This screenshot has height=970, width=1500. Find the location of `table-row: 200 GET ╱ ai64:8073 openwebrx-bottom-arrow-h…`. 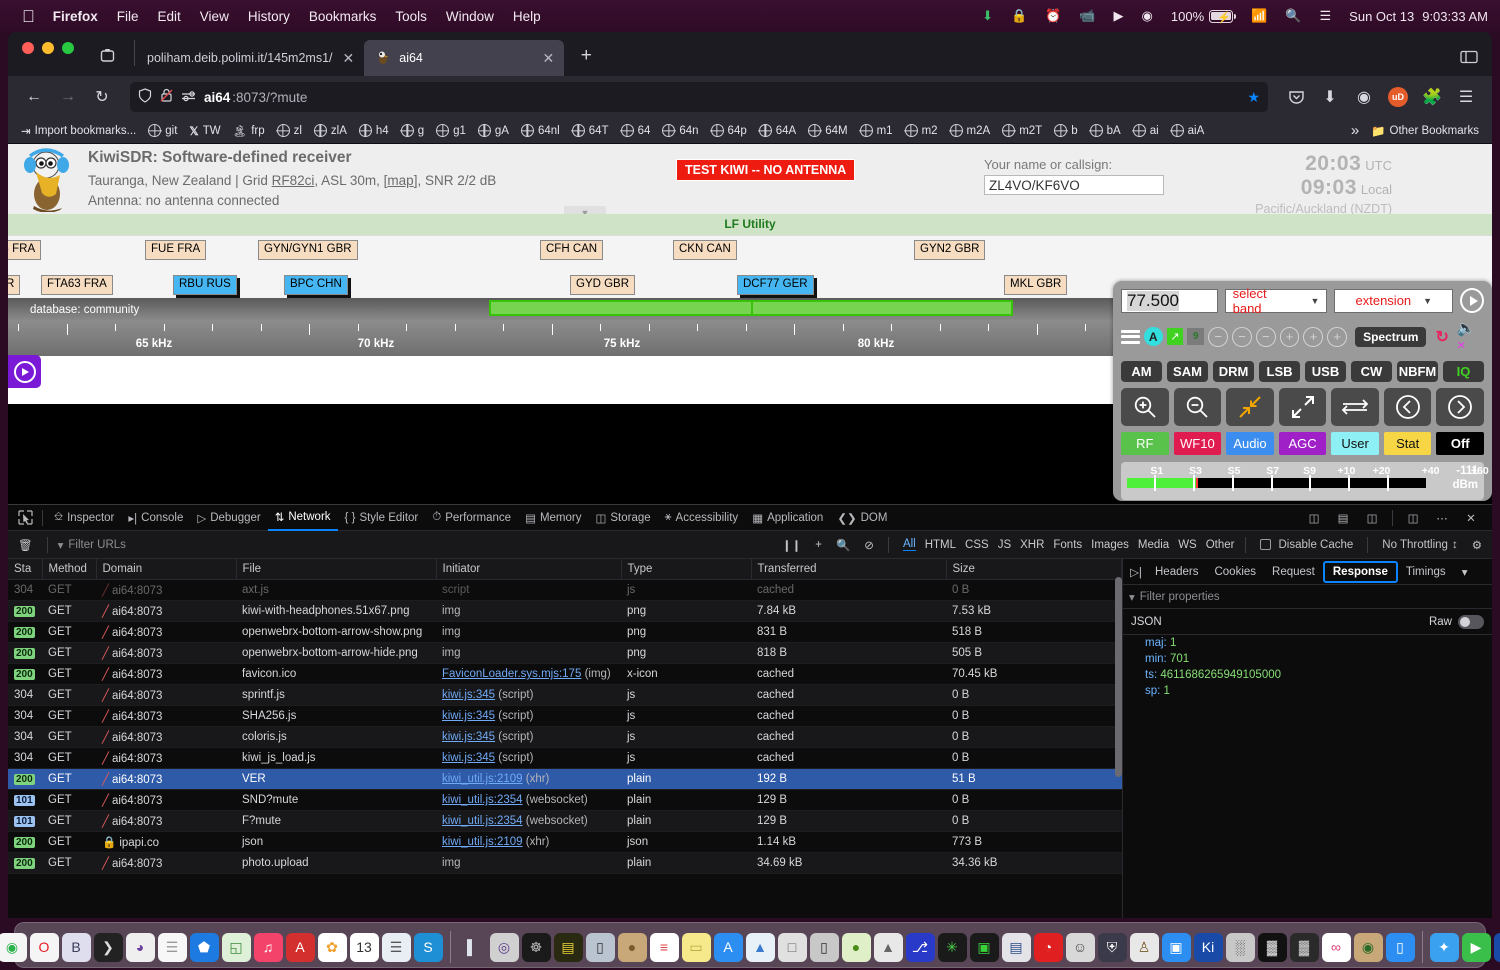

table-row: 200 GET ╱ ai64:8073 openwebrx-bottom-arrow-h… is located at coordinates (565, 653).